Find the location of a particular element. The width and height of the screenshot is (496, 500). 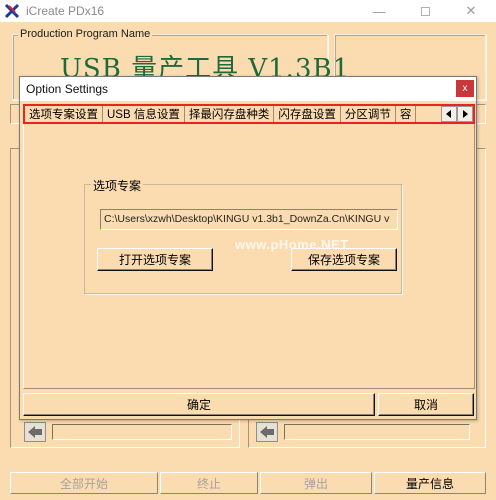

minimize-icon: — is located at coordinates (379, 11).